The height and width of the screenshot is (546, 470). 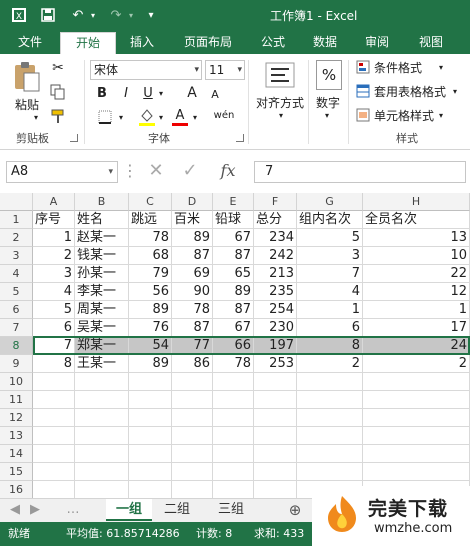 I want to click on table-cell: 86, so click(x=192, y=364).